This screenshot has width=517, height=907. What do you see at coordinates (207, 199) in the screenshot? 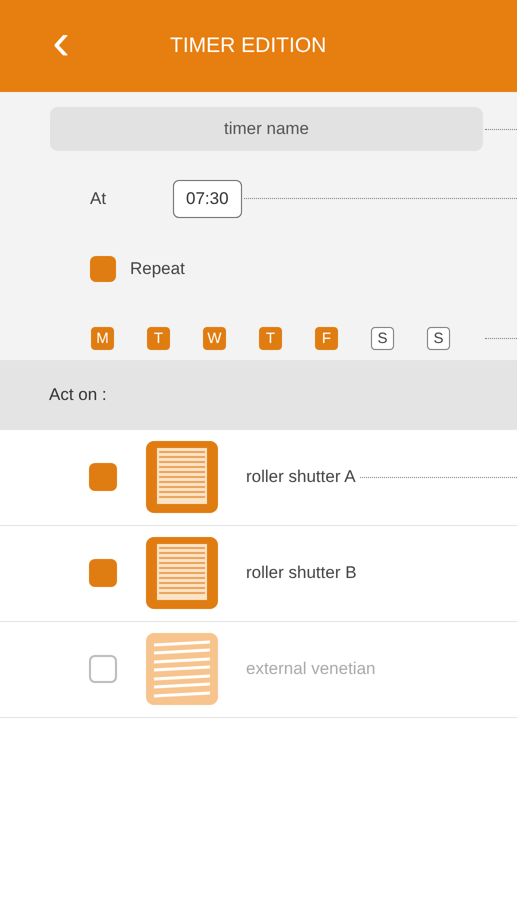
I see `time-field: 07:30` at bounding box center [207, 199].